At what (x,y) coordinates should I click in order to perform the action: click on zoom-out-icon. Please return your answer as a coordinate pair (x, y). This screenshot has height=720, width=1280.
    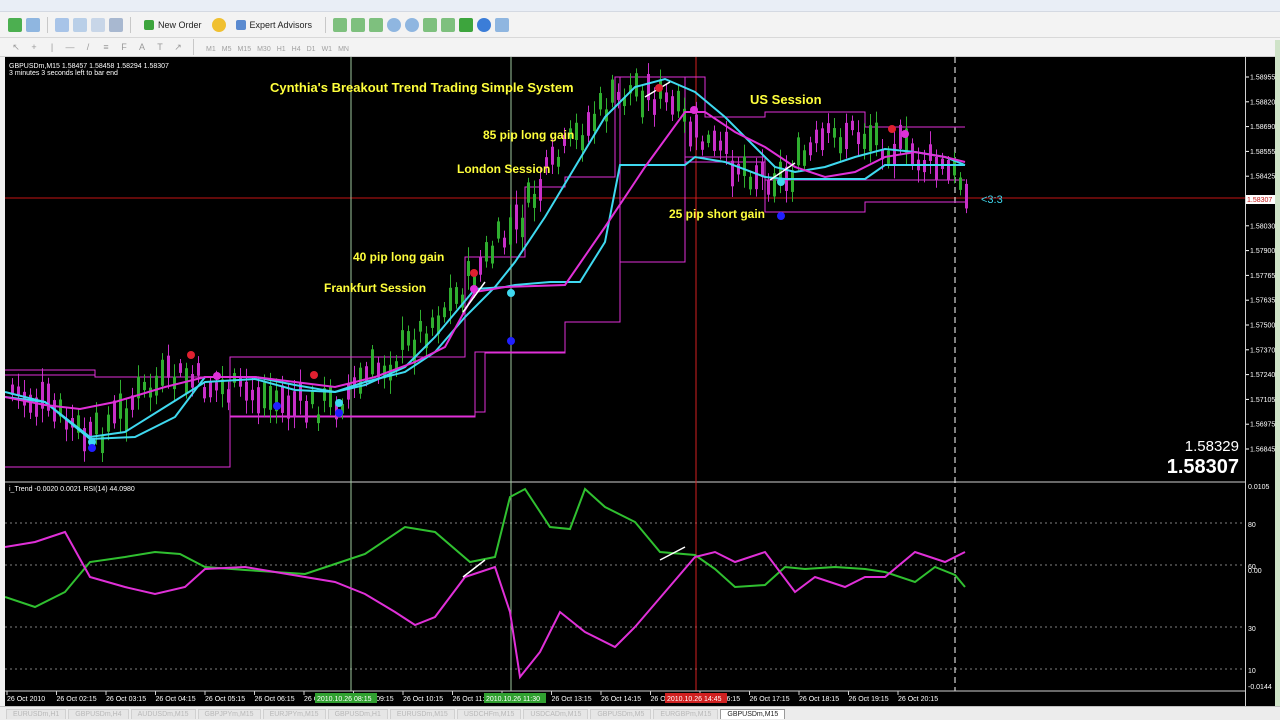
    Looking at the image, I should click on (412, 24).